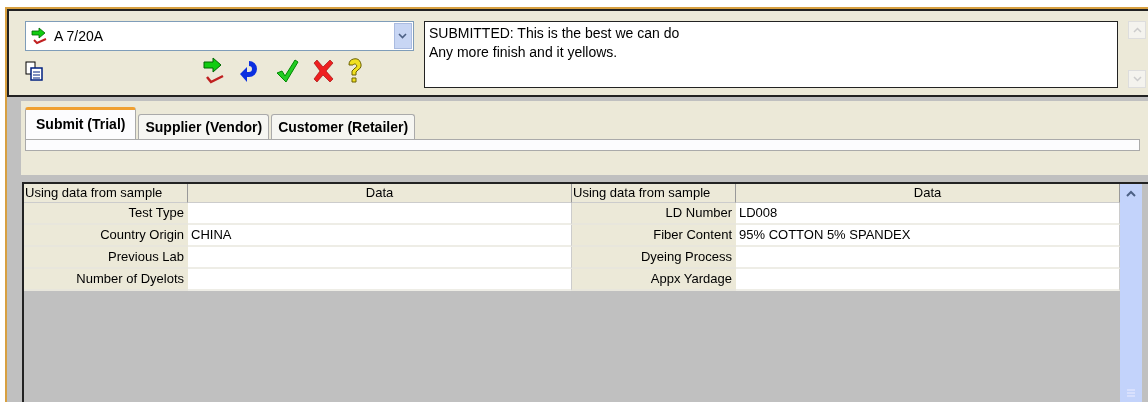 The width and height of the screenshot is (1148, 402). Describe the element at coordinates (928, 236) in the screenshot. I see `table-cell: 95% COTTON 5% SPANDEX` at that location.